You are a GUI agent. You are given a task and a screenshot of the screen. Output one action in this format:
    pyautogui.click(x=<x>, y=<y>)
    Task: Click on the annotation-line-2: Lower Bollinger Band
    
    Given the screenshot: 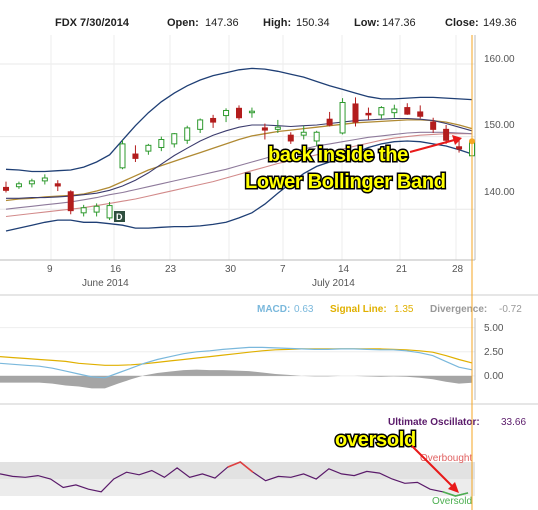 What is the action you would take?
    pyautogui.click(x=345, y=182)
    